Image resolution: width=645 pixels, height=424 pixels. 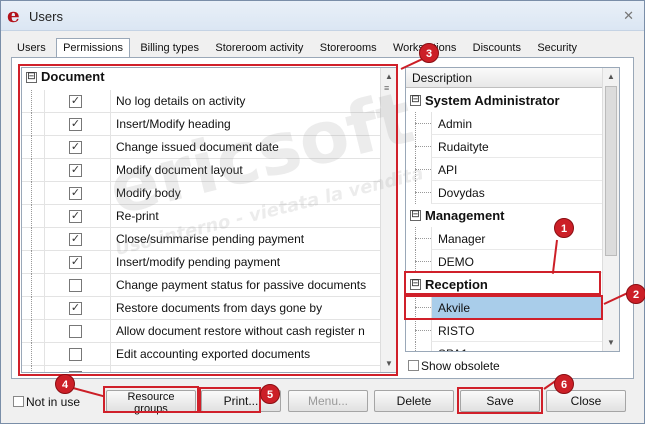 What do you see at coordinates (202, 170) in the screenshot?
I see `permission-row: ✓ Modify document layout` at bounding box center [202, 170].